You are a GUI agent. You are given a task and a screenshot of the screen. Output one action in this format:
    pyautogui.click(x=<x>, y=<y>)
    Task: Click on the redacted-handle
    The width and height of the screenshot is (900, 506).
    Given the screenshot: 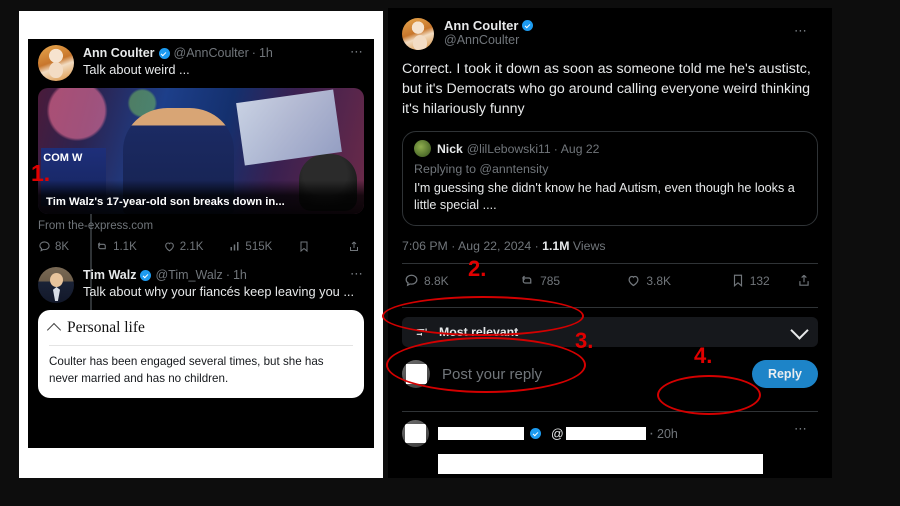 What is the action you would take?
    pyautogui.click(x=605, y=433)
    